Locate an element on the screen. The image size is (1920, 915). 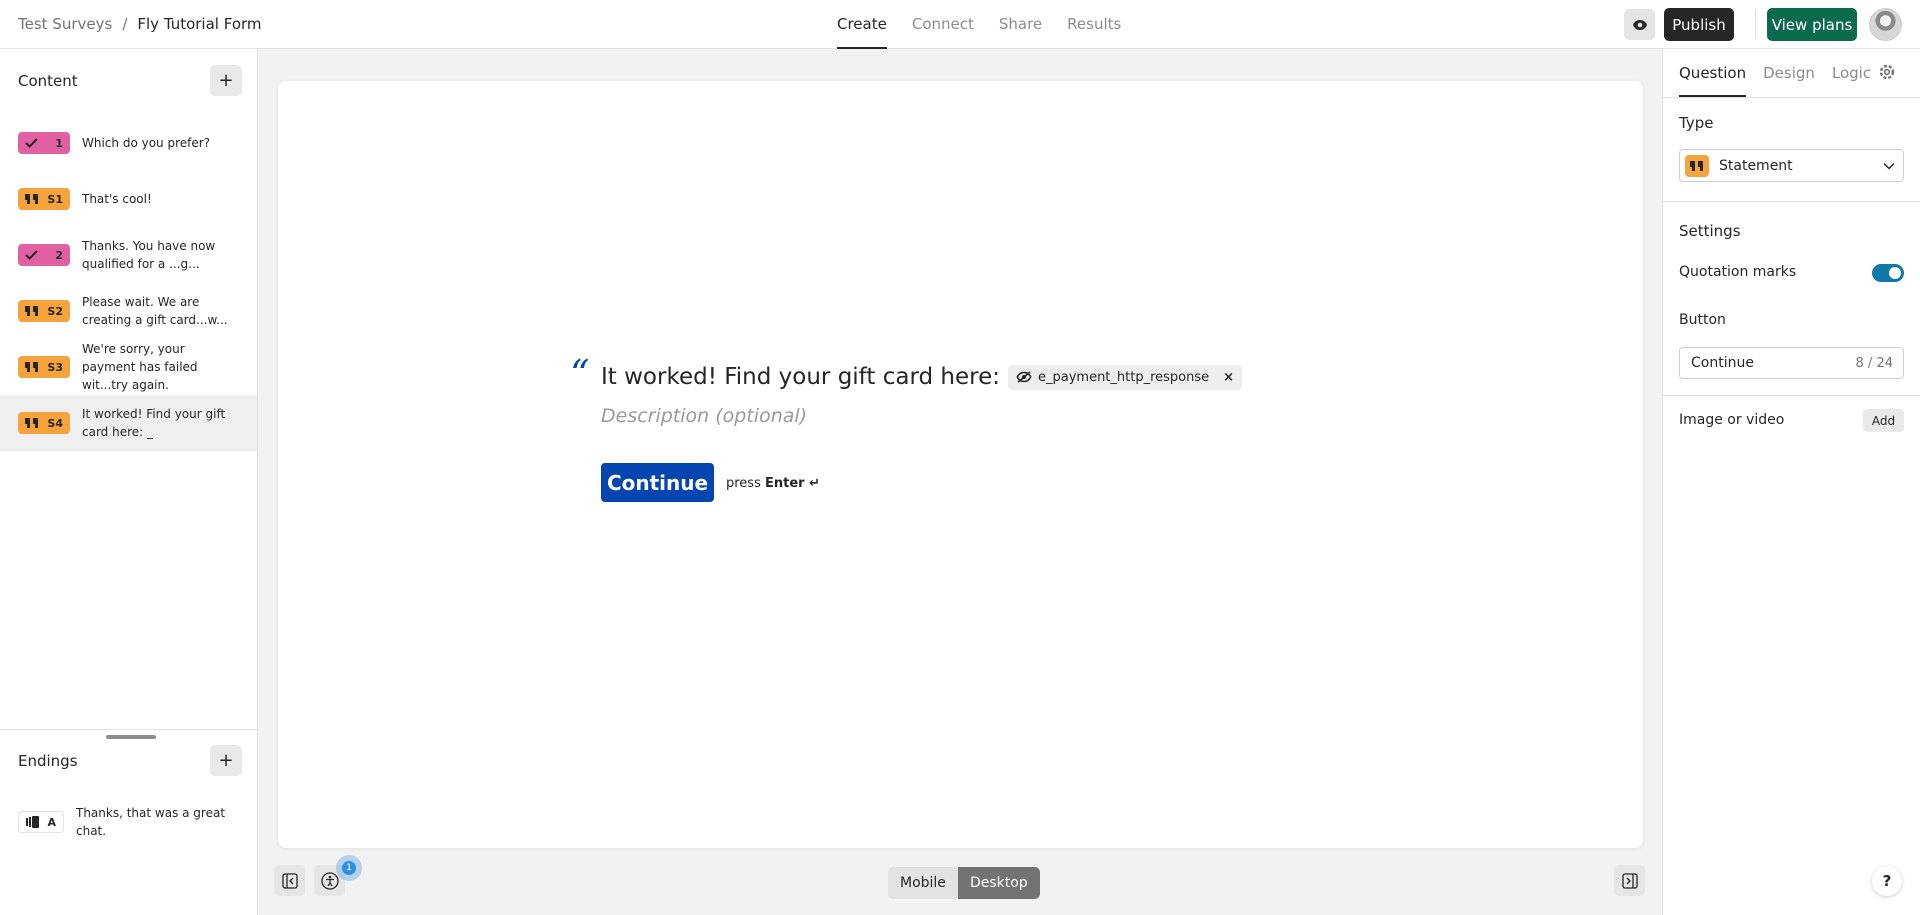
resize-handle is located at coordinates (131, 737).